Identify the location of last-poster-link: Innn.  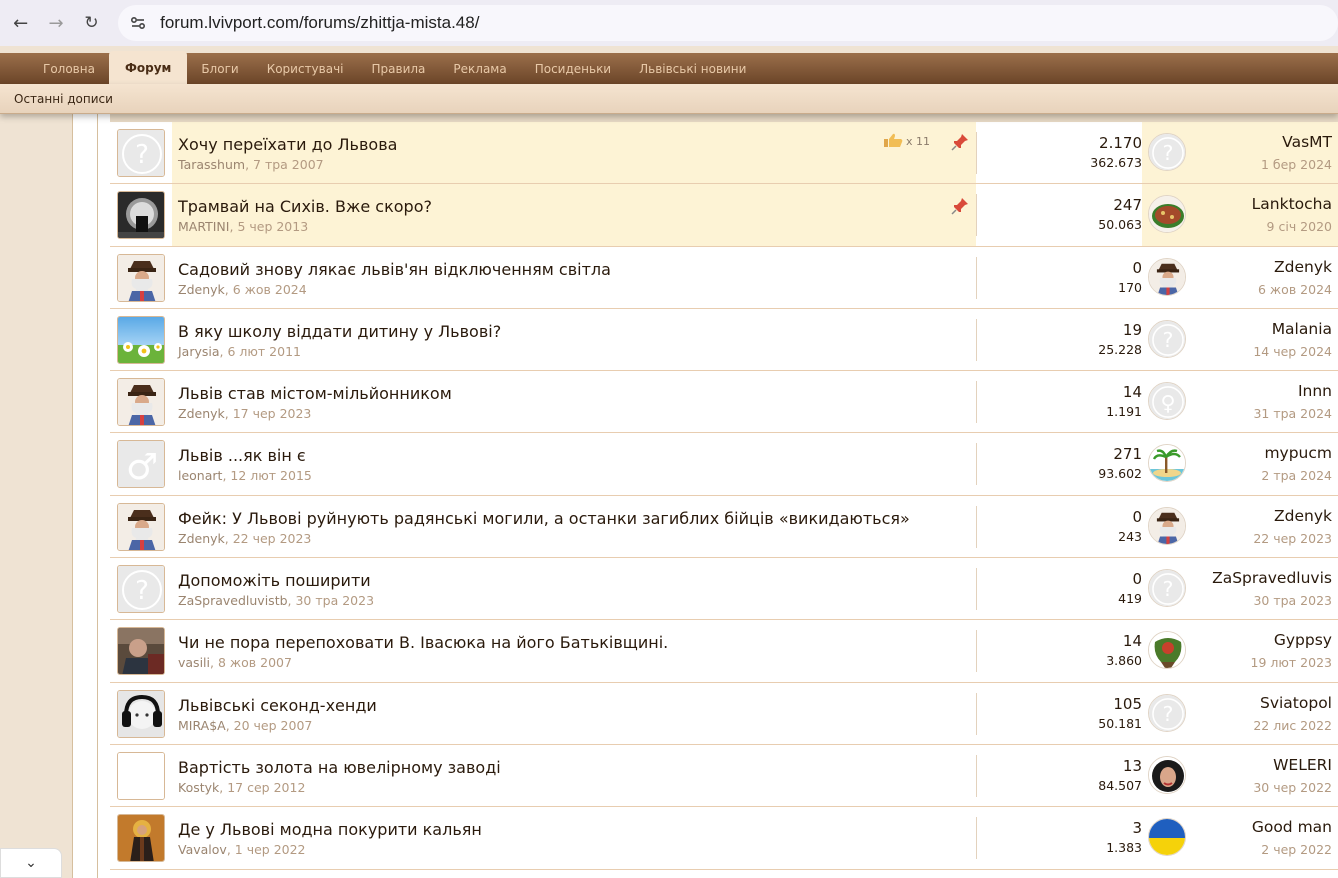
(1315, 391).